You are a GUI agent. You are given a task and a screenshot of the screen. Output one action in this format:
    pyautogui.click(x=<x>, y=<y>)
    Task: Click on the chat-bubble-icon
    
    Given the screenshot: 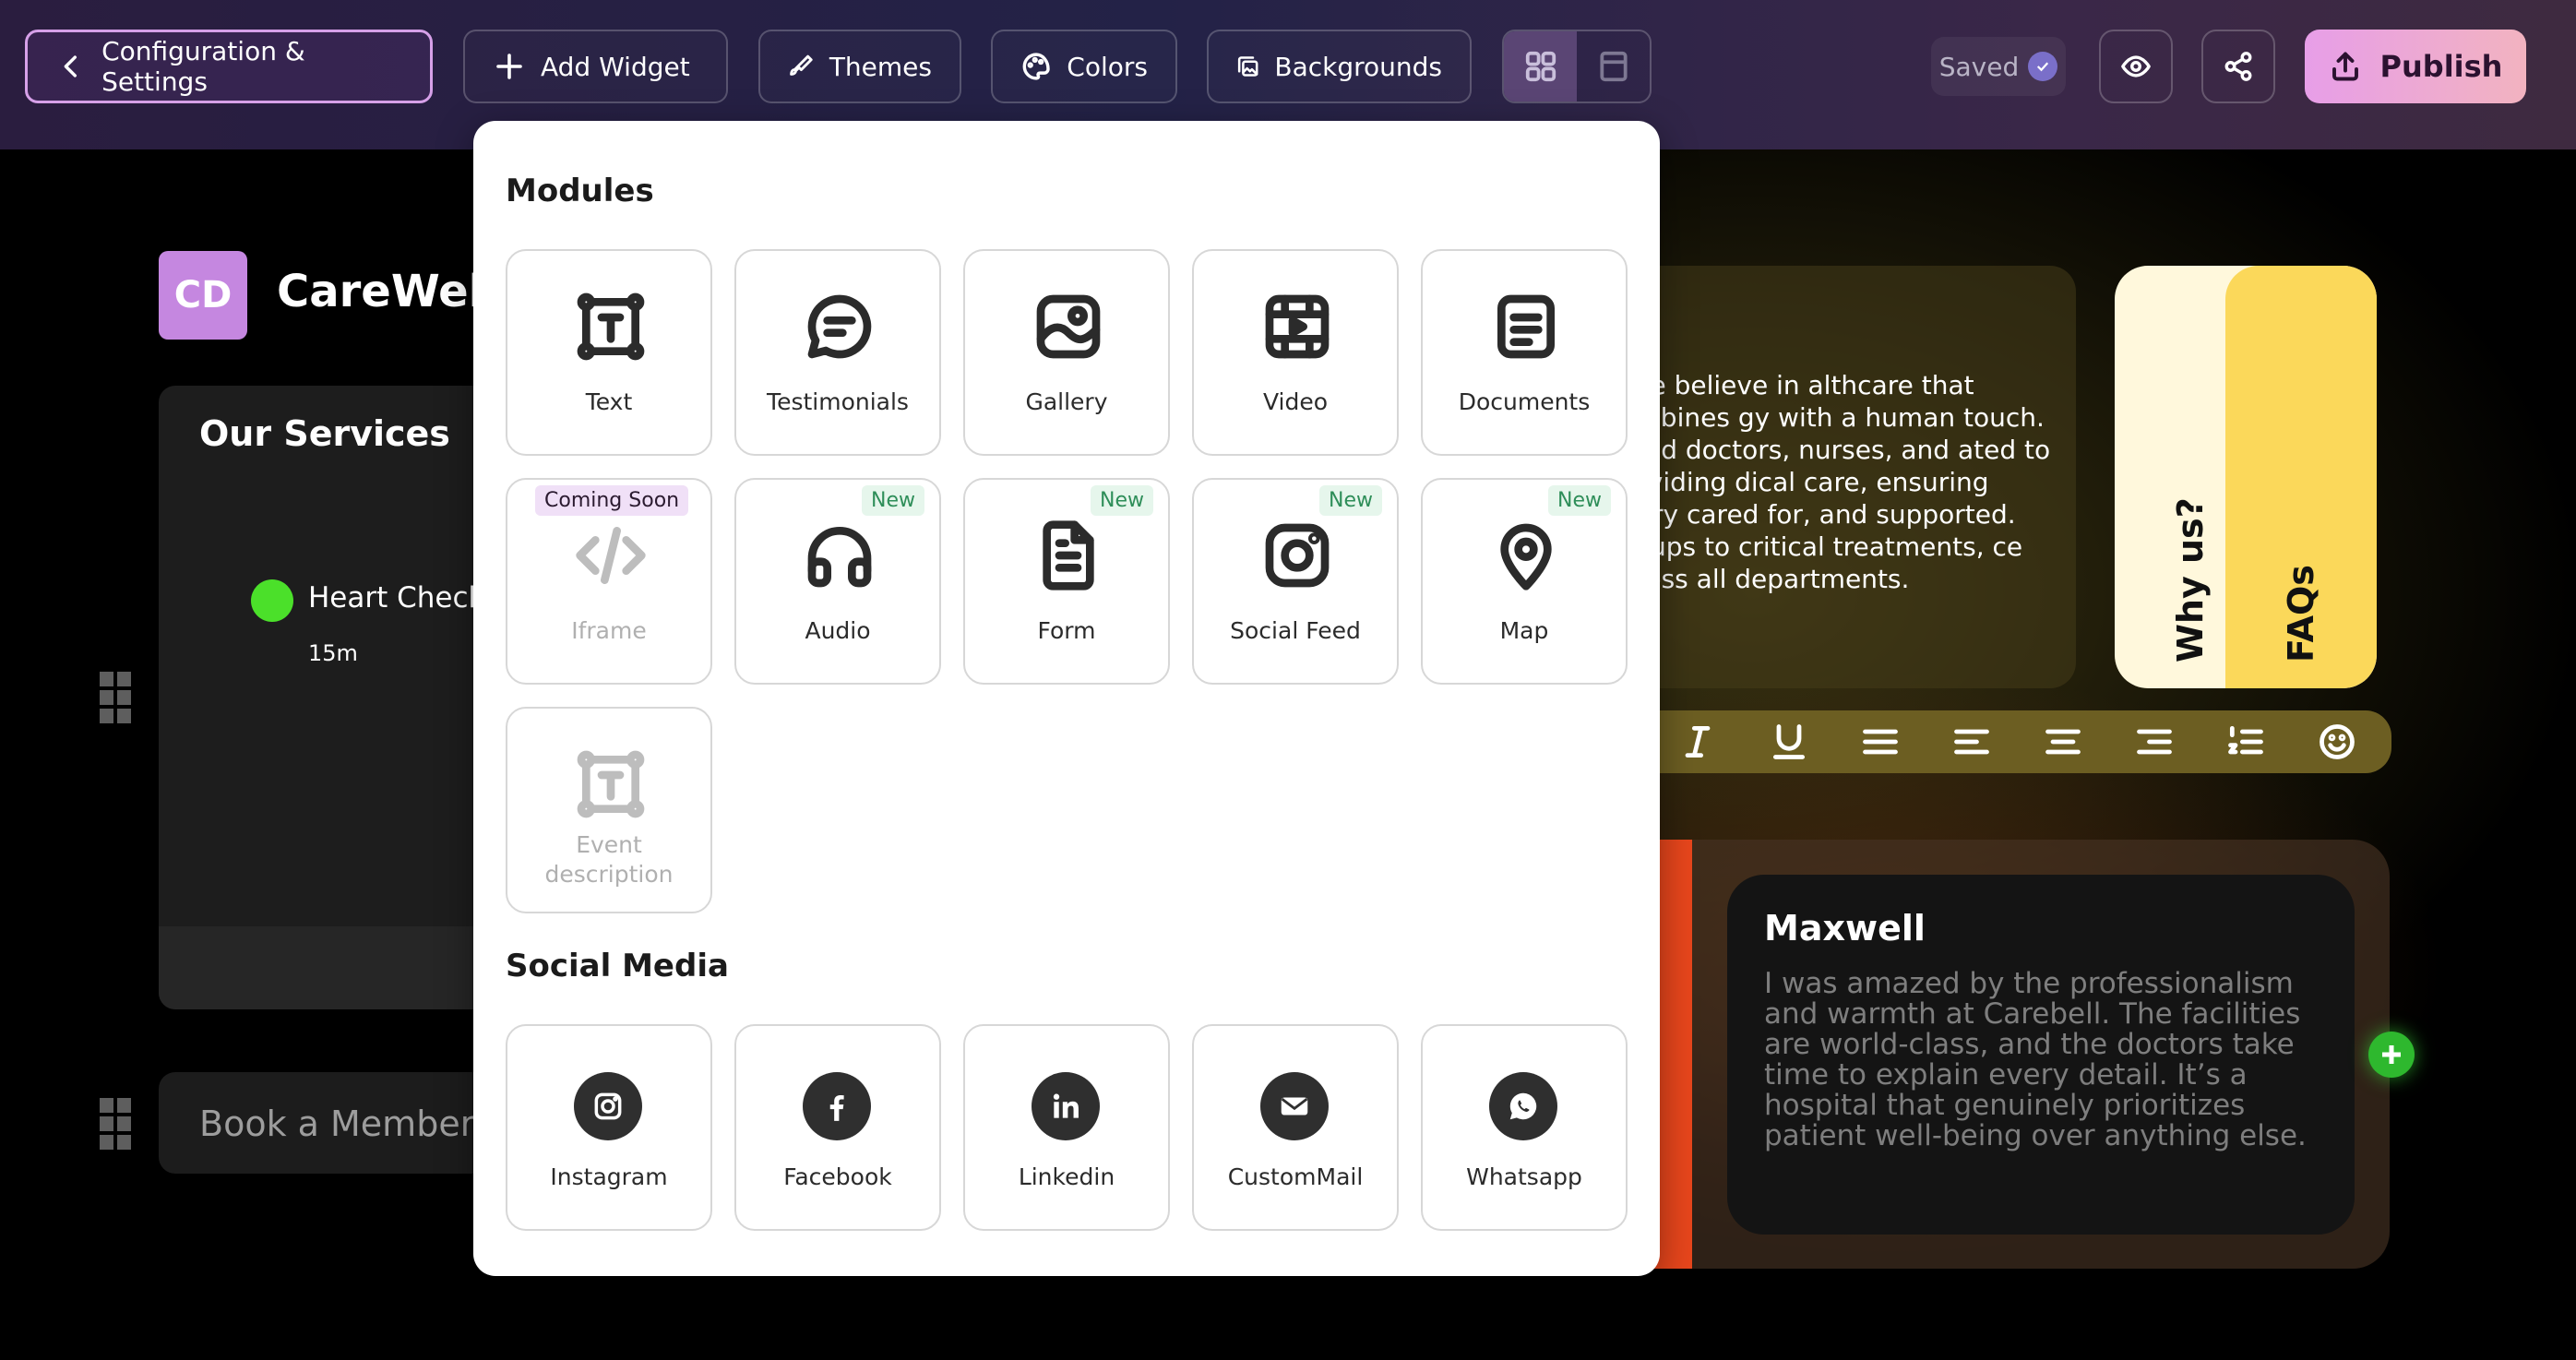 What is the action you would take?
    pyautogui.click(x=839, y=326)
    